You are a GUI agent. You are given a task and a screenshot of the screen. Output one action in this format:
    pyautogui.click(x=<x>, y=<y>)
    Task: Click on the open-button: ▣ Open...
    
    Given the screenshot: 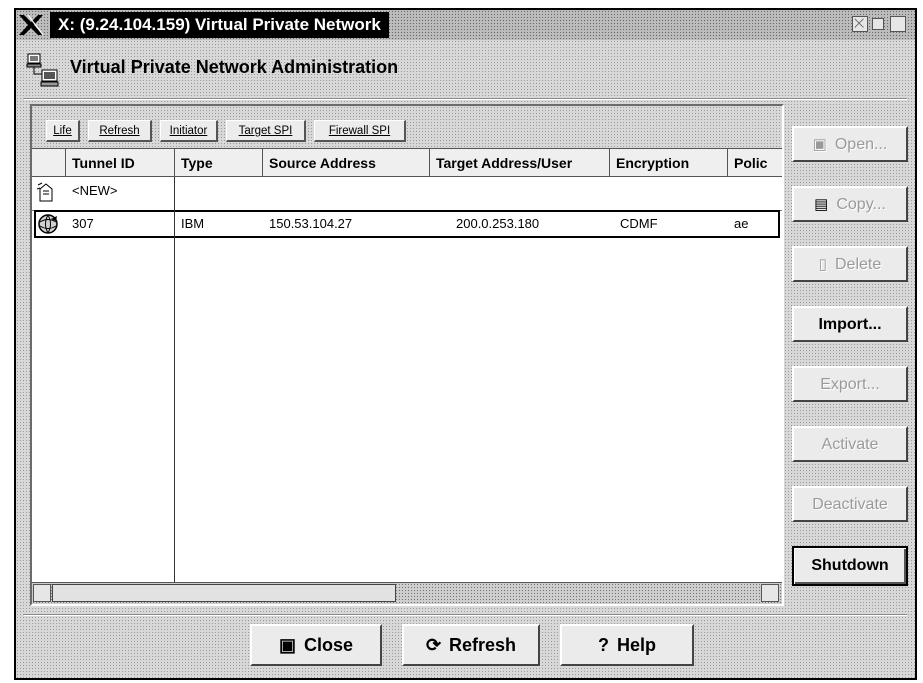 What is the action you would take?
    pyautogui.click(x=850, y=144)
    